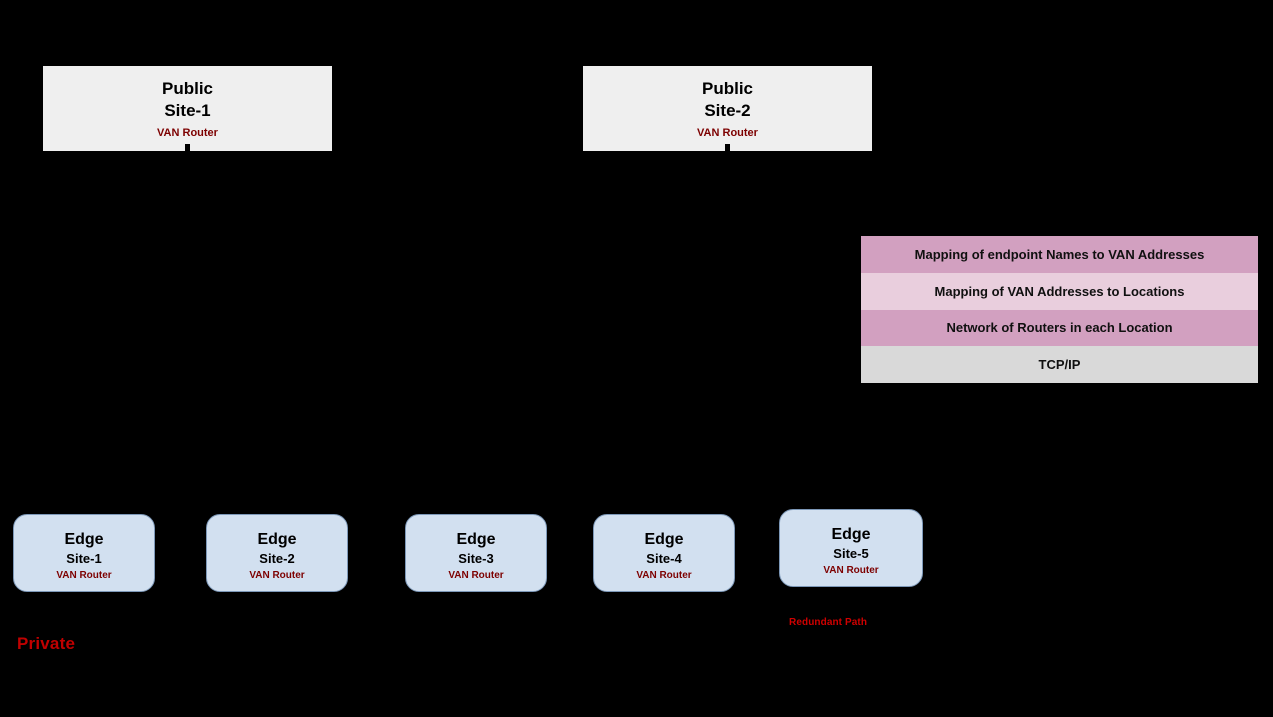 The width and height of the screenshot is (1273, 717). I want to click on redundant-path-label: Redundant Path, so click(828, 622).